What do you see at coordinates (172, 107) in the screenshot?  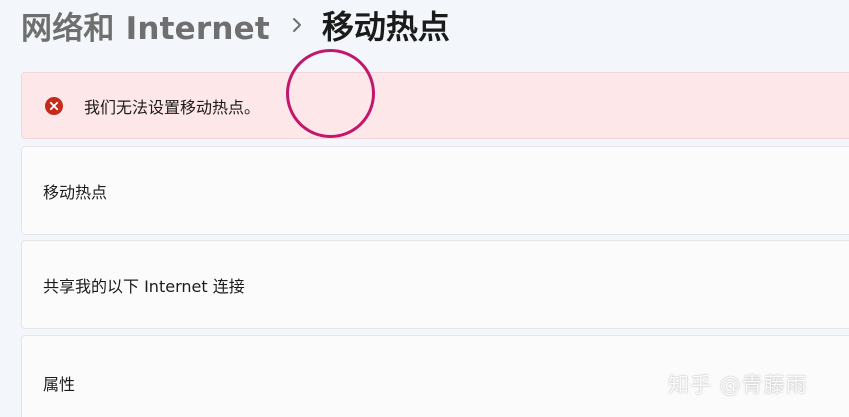 I see `error-message: 我们无法设置移动热点。` at bounding box center [172, 107].